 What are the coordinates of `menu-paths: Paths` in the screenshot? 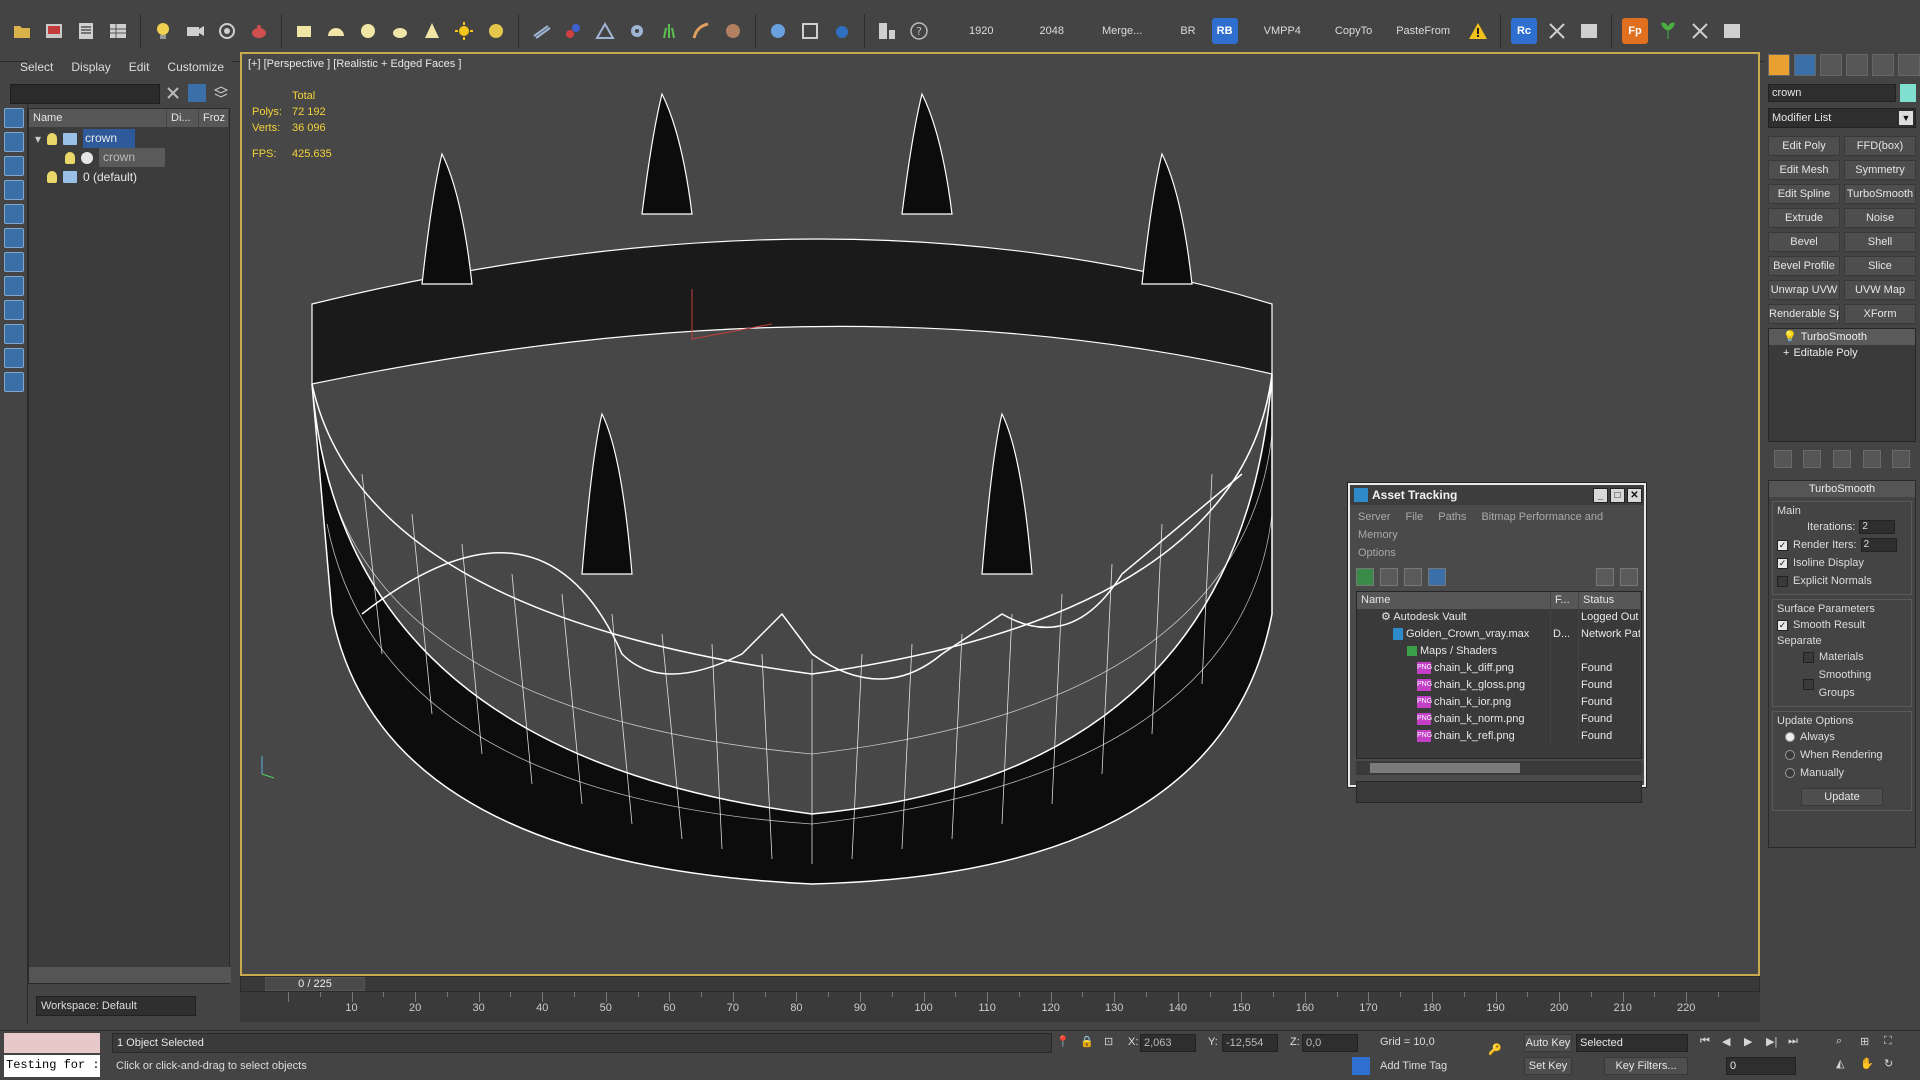 It's located at (1452, 517).